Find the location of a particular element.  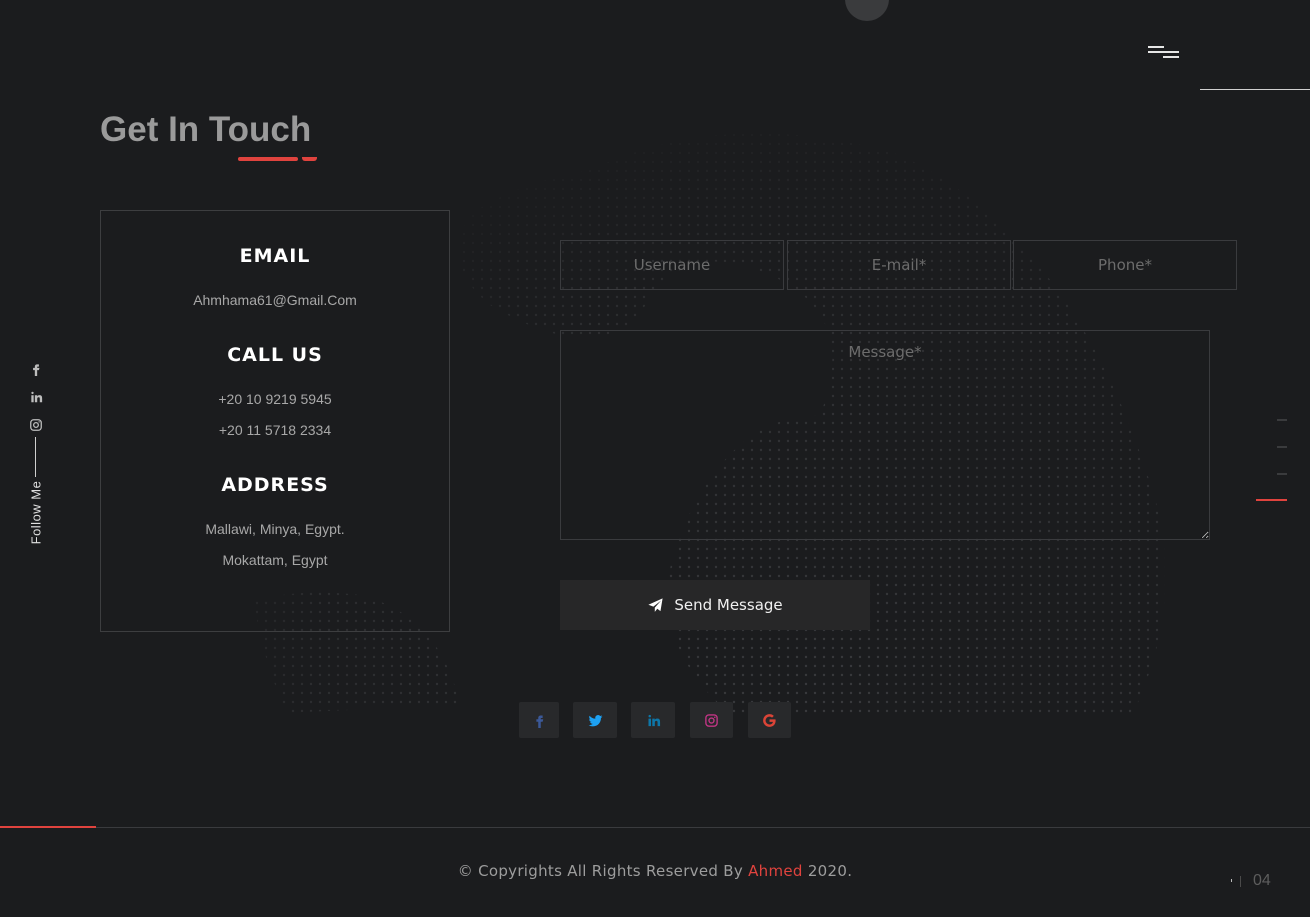

address-2: Mokattam, Egypt is located at coordinates (275, 560).